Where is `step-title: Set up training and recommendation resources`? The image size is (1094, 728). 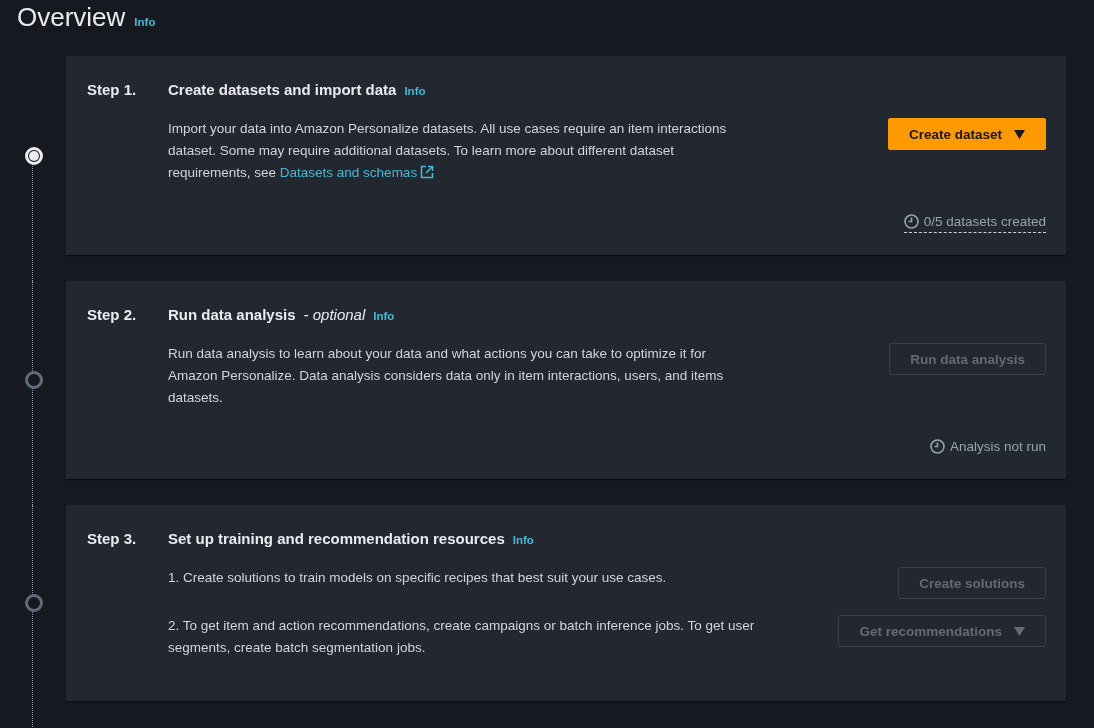
step-title: Set up training and recommendation resources is located at coordinates (336, 538).